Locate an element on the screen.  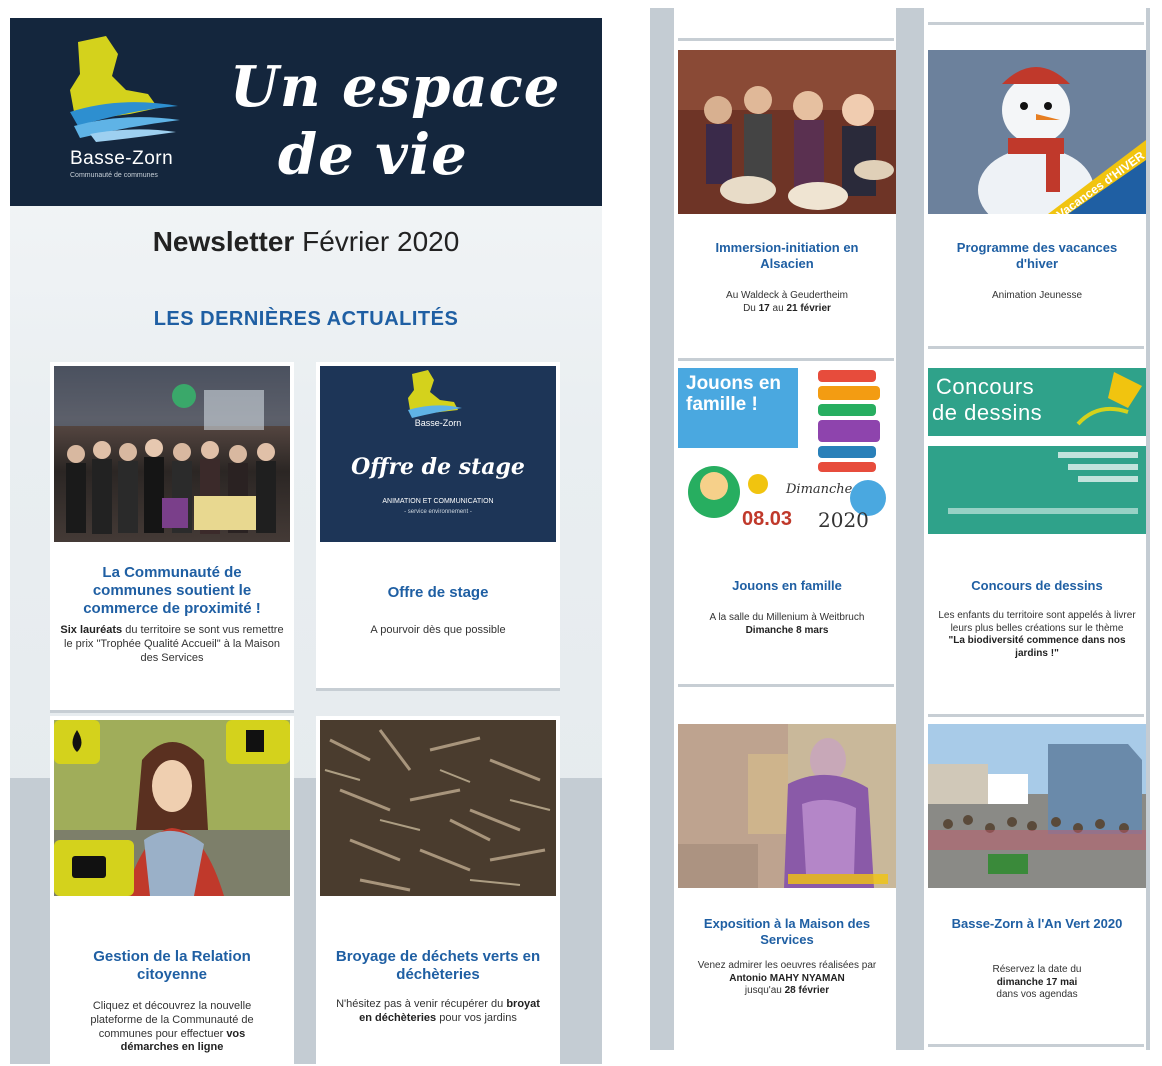
newsletter-title: Newsletter Février 2020 is located at coordinates (306, 242).